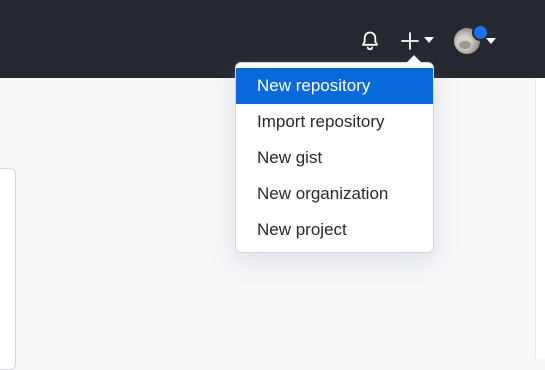 This screenshot has height=370, width=545. What do you see at coordinates (334, 86) in the screenshot?
I see `menu-item-new-repository: New repository` at bounding box center [334, 86].